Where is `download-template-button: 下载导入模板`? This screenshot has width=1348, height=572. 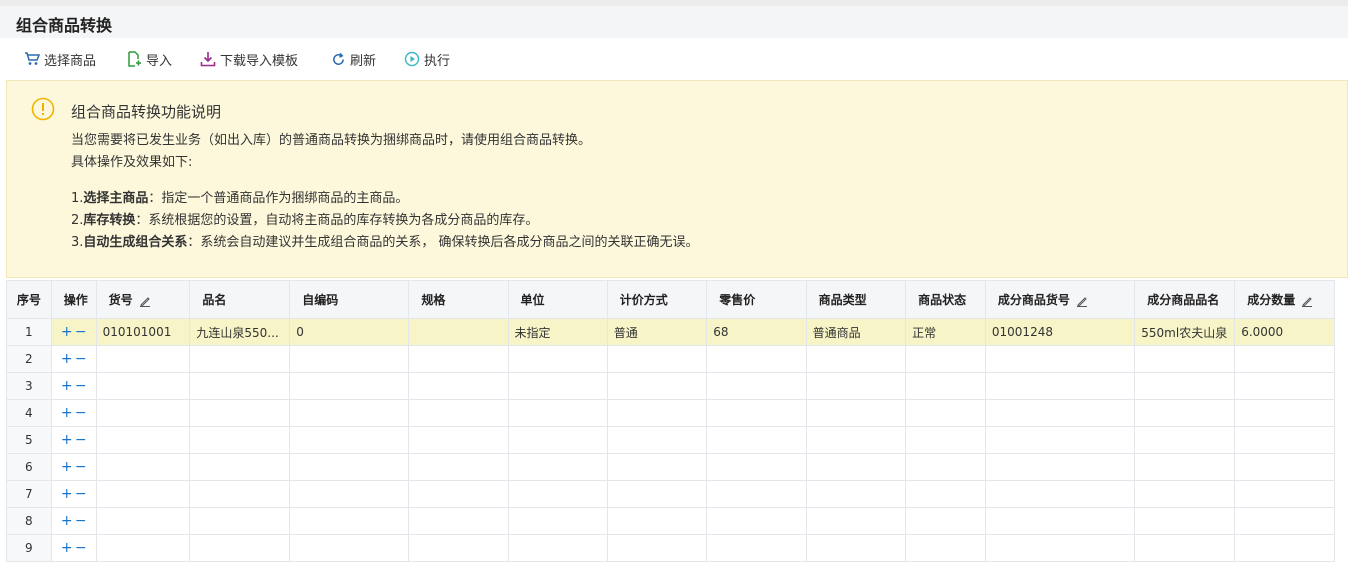
download-template-button: 下载导入模板 is located at coordinates (249, 59).